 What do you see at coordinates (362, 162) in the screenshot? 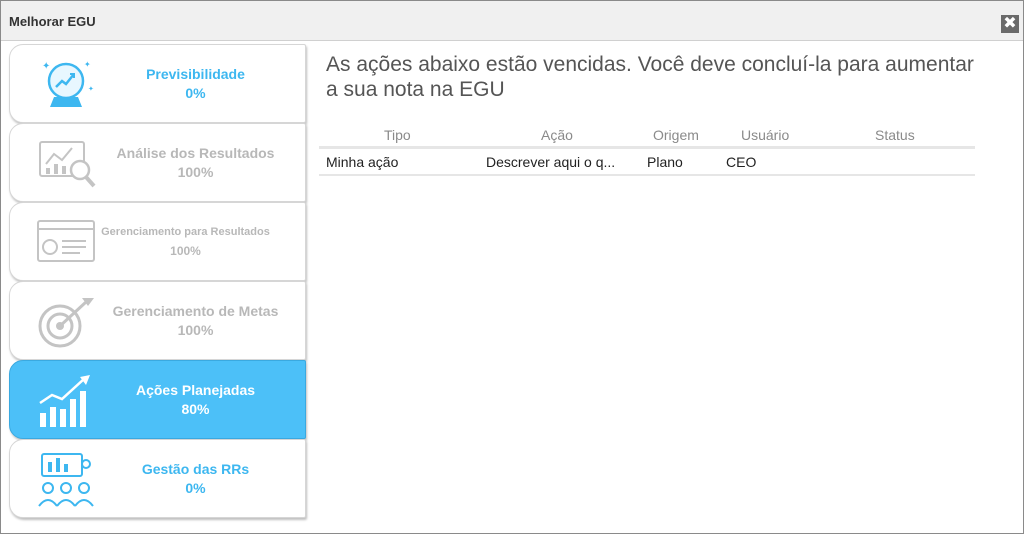
I see `cell-tipo: Minha ação` at bounding box center [362, 162].